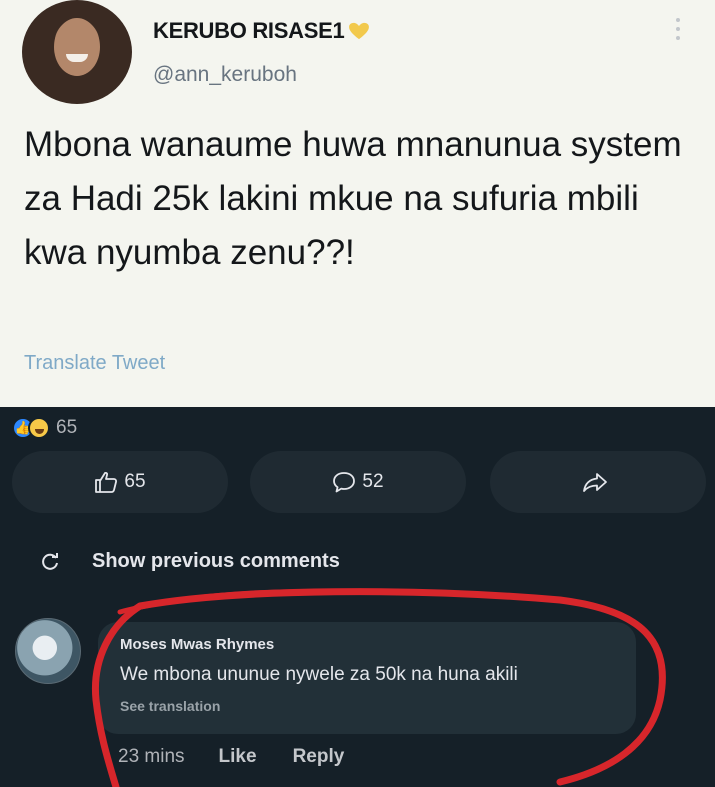 The height and width of the screenshot is (787, 715). Describe the element at coordinates (225, 75) in the screenshot. I see `tweet-author-handle: @ann_keruboh` at that location.